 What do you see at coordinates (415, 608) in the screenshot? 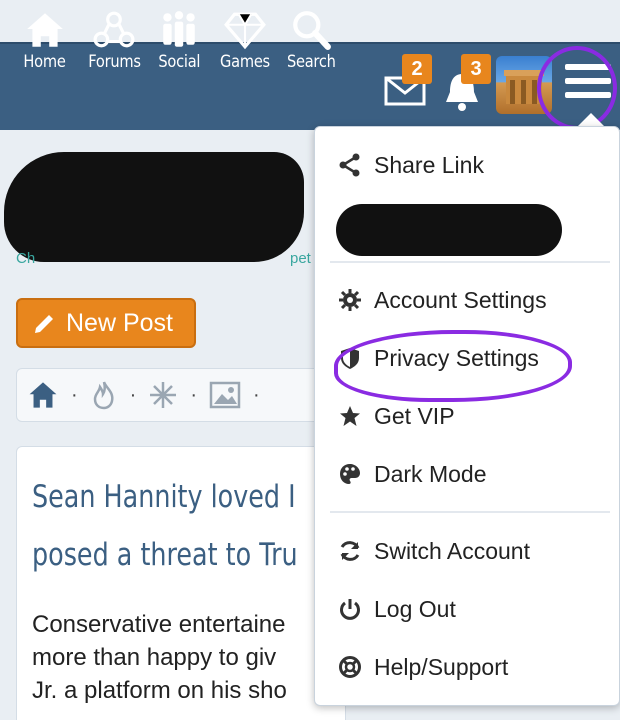
I see `menu-label-log-out: Log Out` at bounding box center [415, 608].